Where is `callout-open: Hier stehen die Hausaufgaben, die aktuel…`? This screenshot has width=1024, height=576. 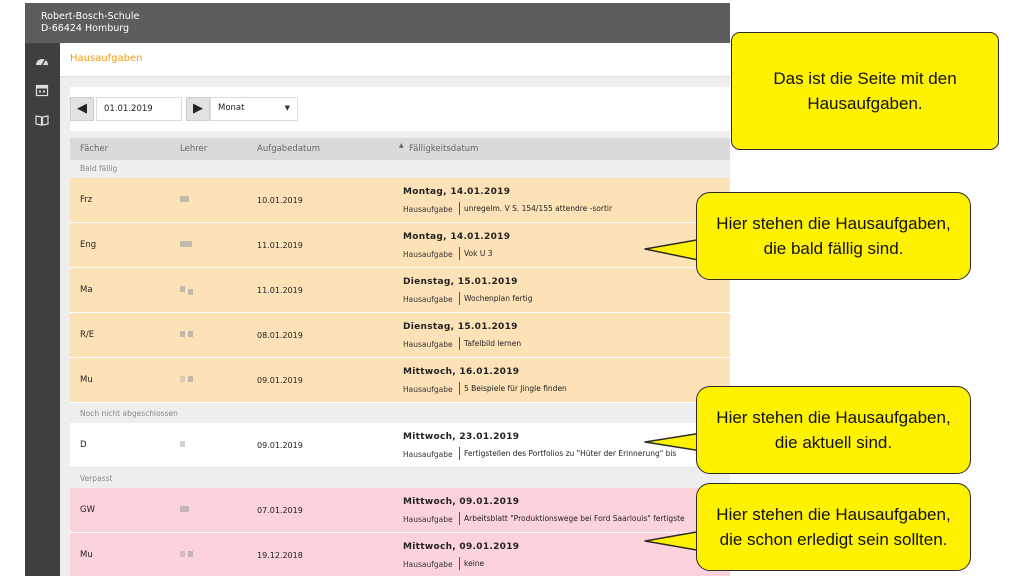
callout-open: Hier stehen die Hausaufgaben, die aktuel… is located at coordinates (833, 430).